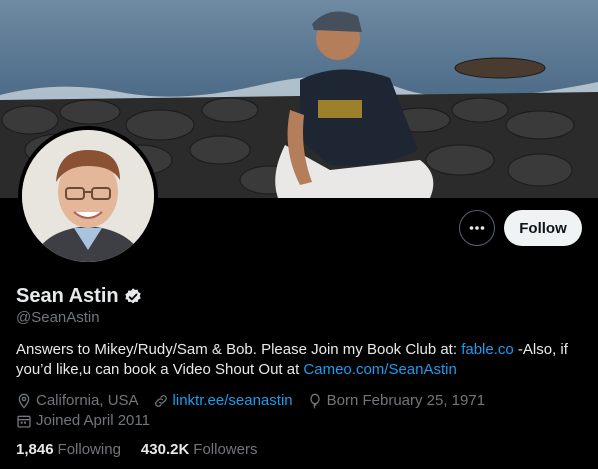  What do you see at coordinates (165, 449) in the screenshot?
I see `followers-count: 430.2K` at bounding box center [165, 449].